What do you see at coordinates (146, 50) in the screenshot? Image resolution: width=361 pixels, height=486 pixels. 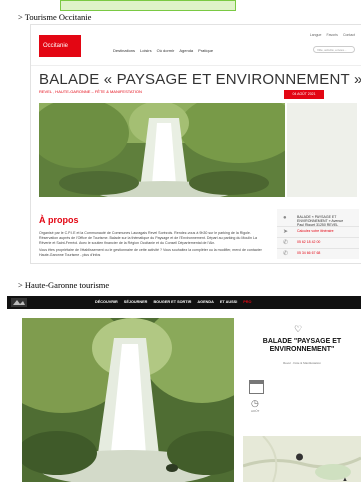 I see `nav-loisirs: Loisirs` at bounding box center [146, 50].